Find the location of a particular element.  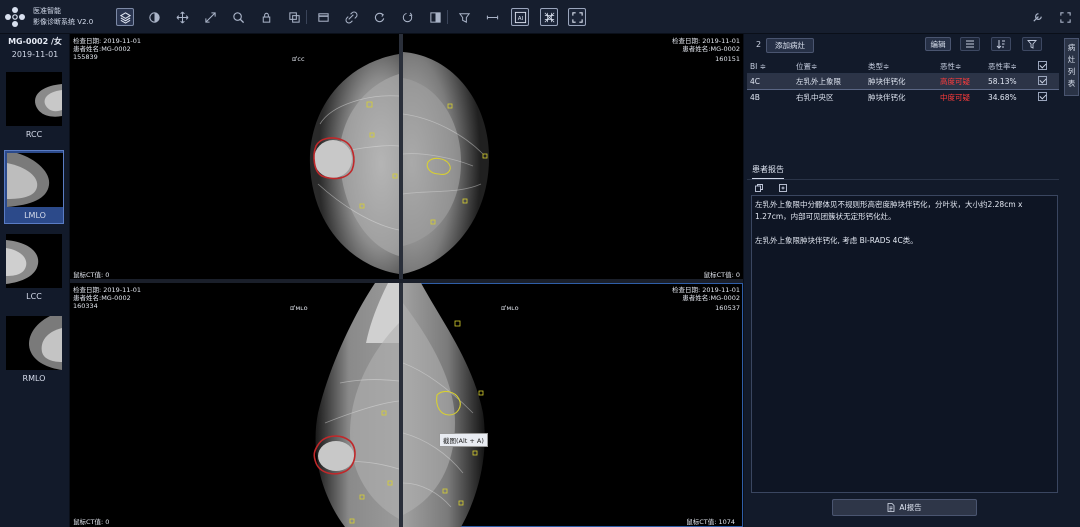

cell-malignancy: 中度可疑 is located at coordinates (955, 97).